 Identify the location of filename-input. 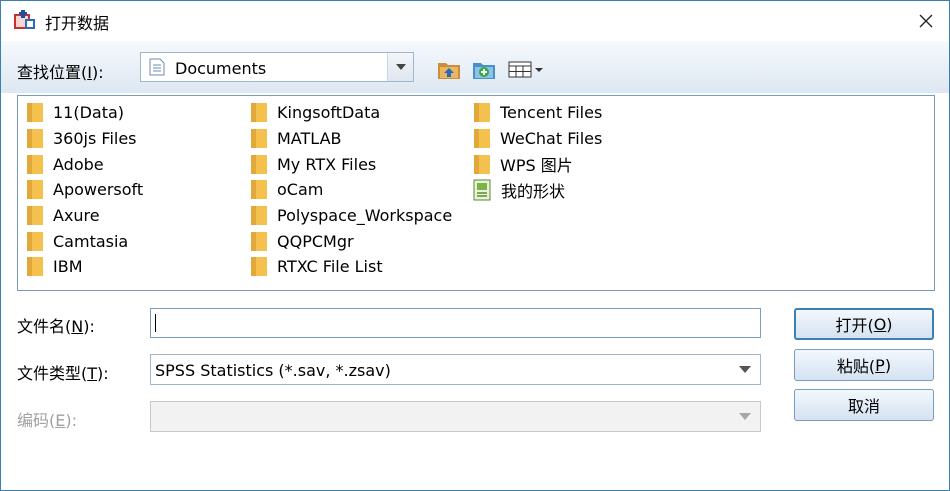
(455, 323).